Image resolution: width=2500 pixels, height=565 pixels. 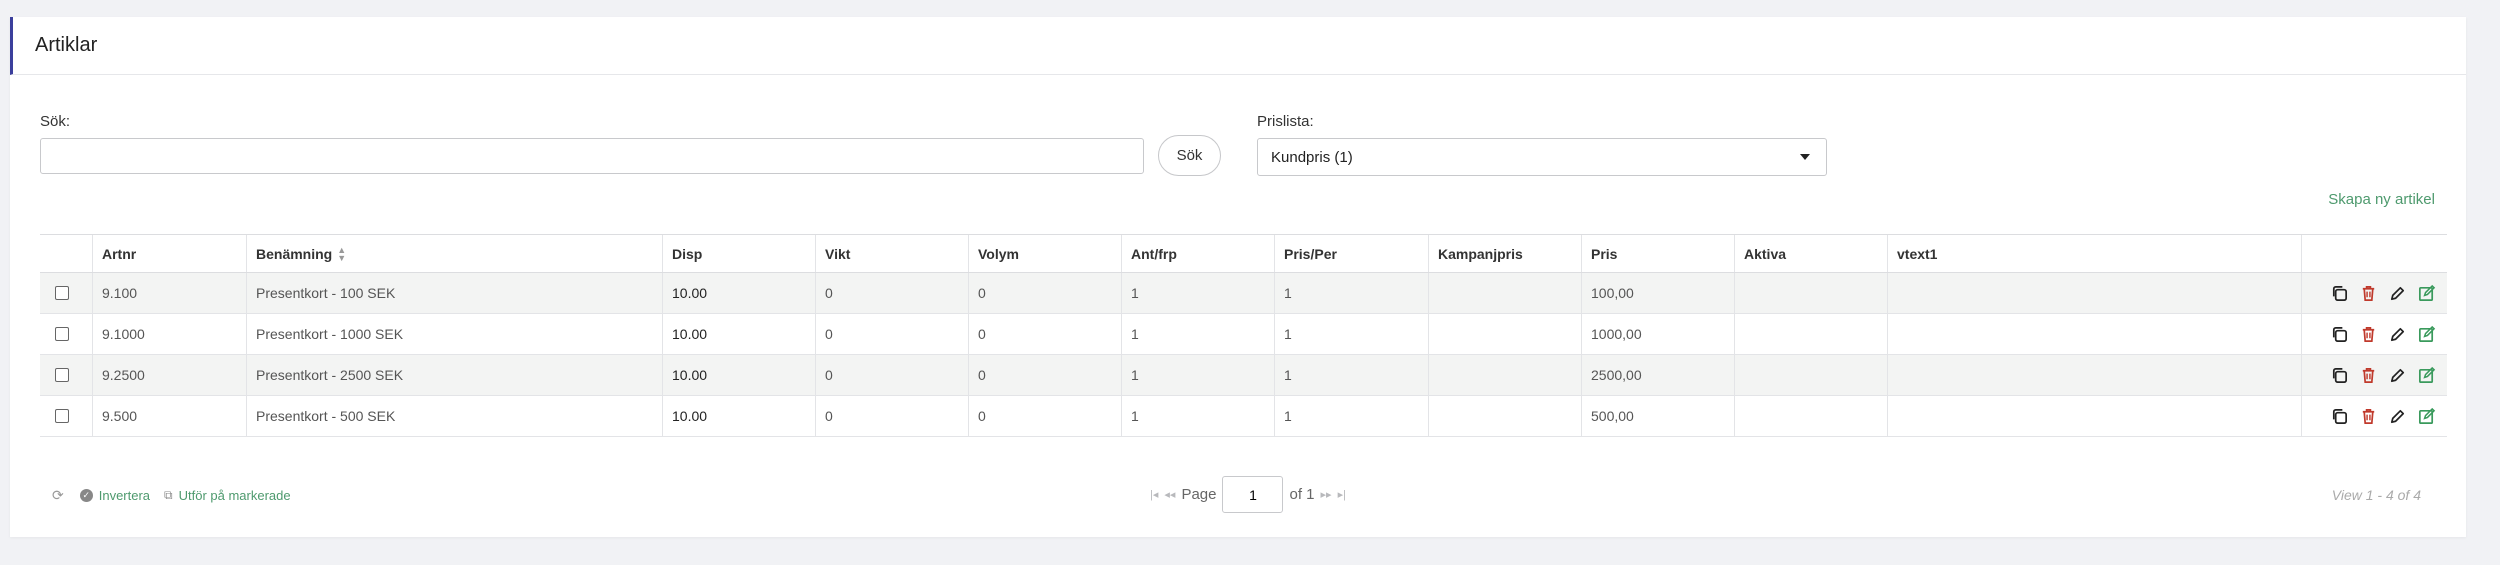 I want to click on invert-link: Invertera, so click(x=124, y=495).